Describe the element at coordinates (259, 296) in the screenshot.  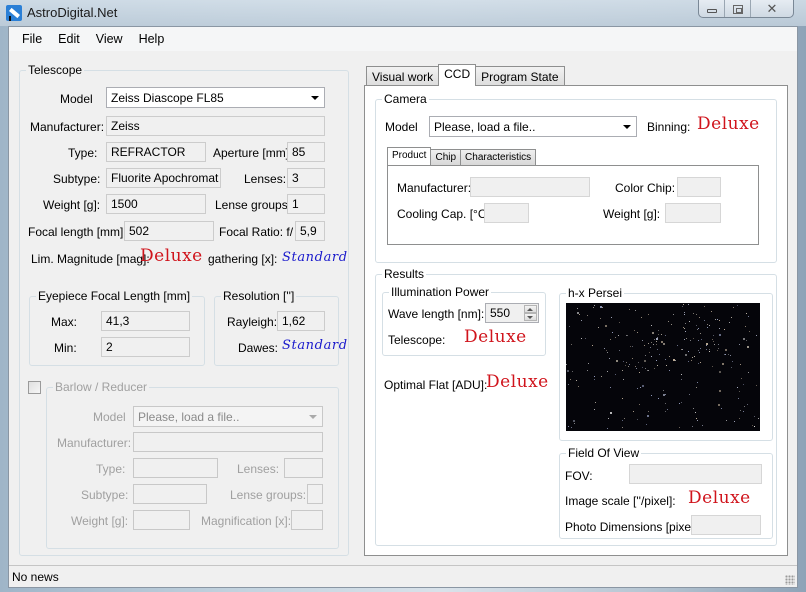
I see `resolution-group-label: Resolution ['']` at that location.